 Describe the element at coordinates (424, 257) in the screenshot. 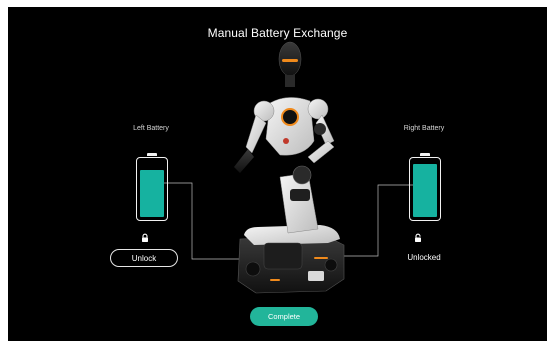

I see `right-battery-status: Unlocked` at that location.